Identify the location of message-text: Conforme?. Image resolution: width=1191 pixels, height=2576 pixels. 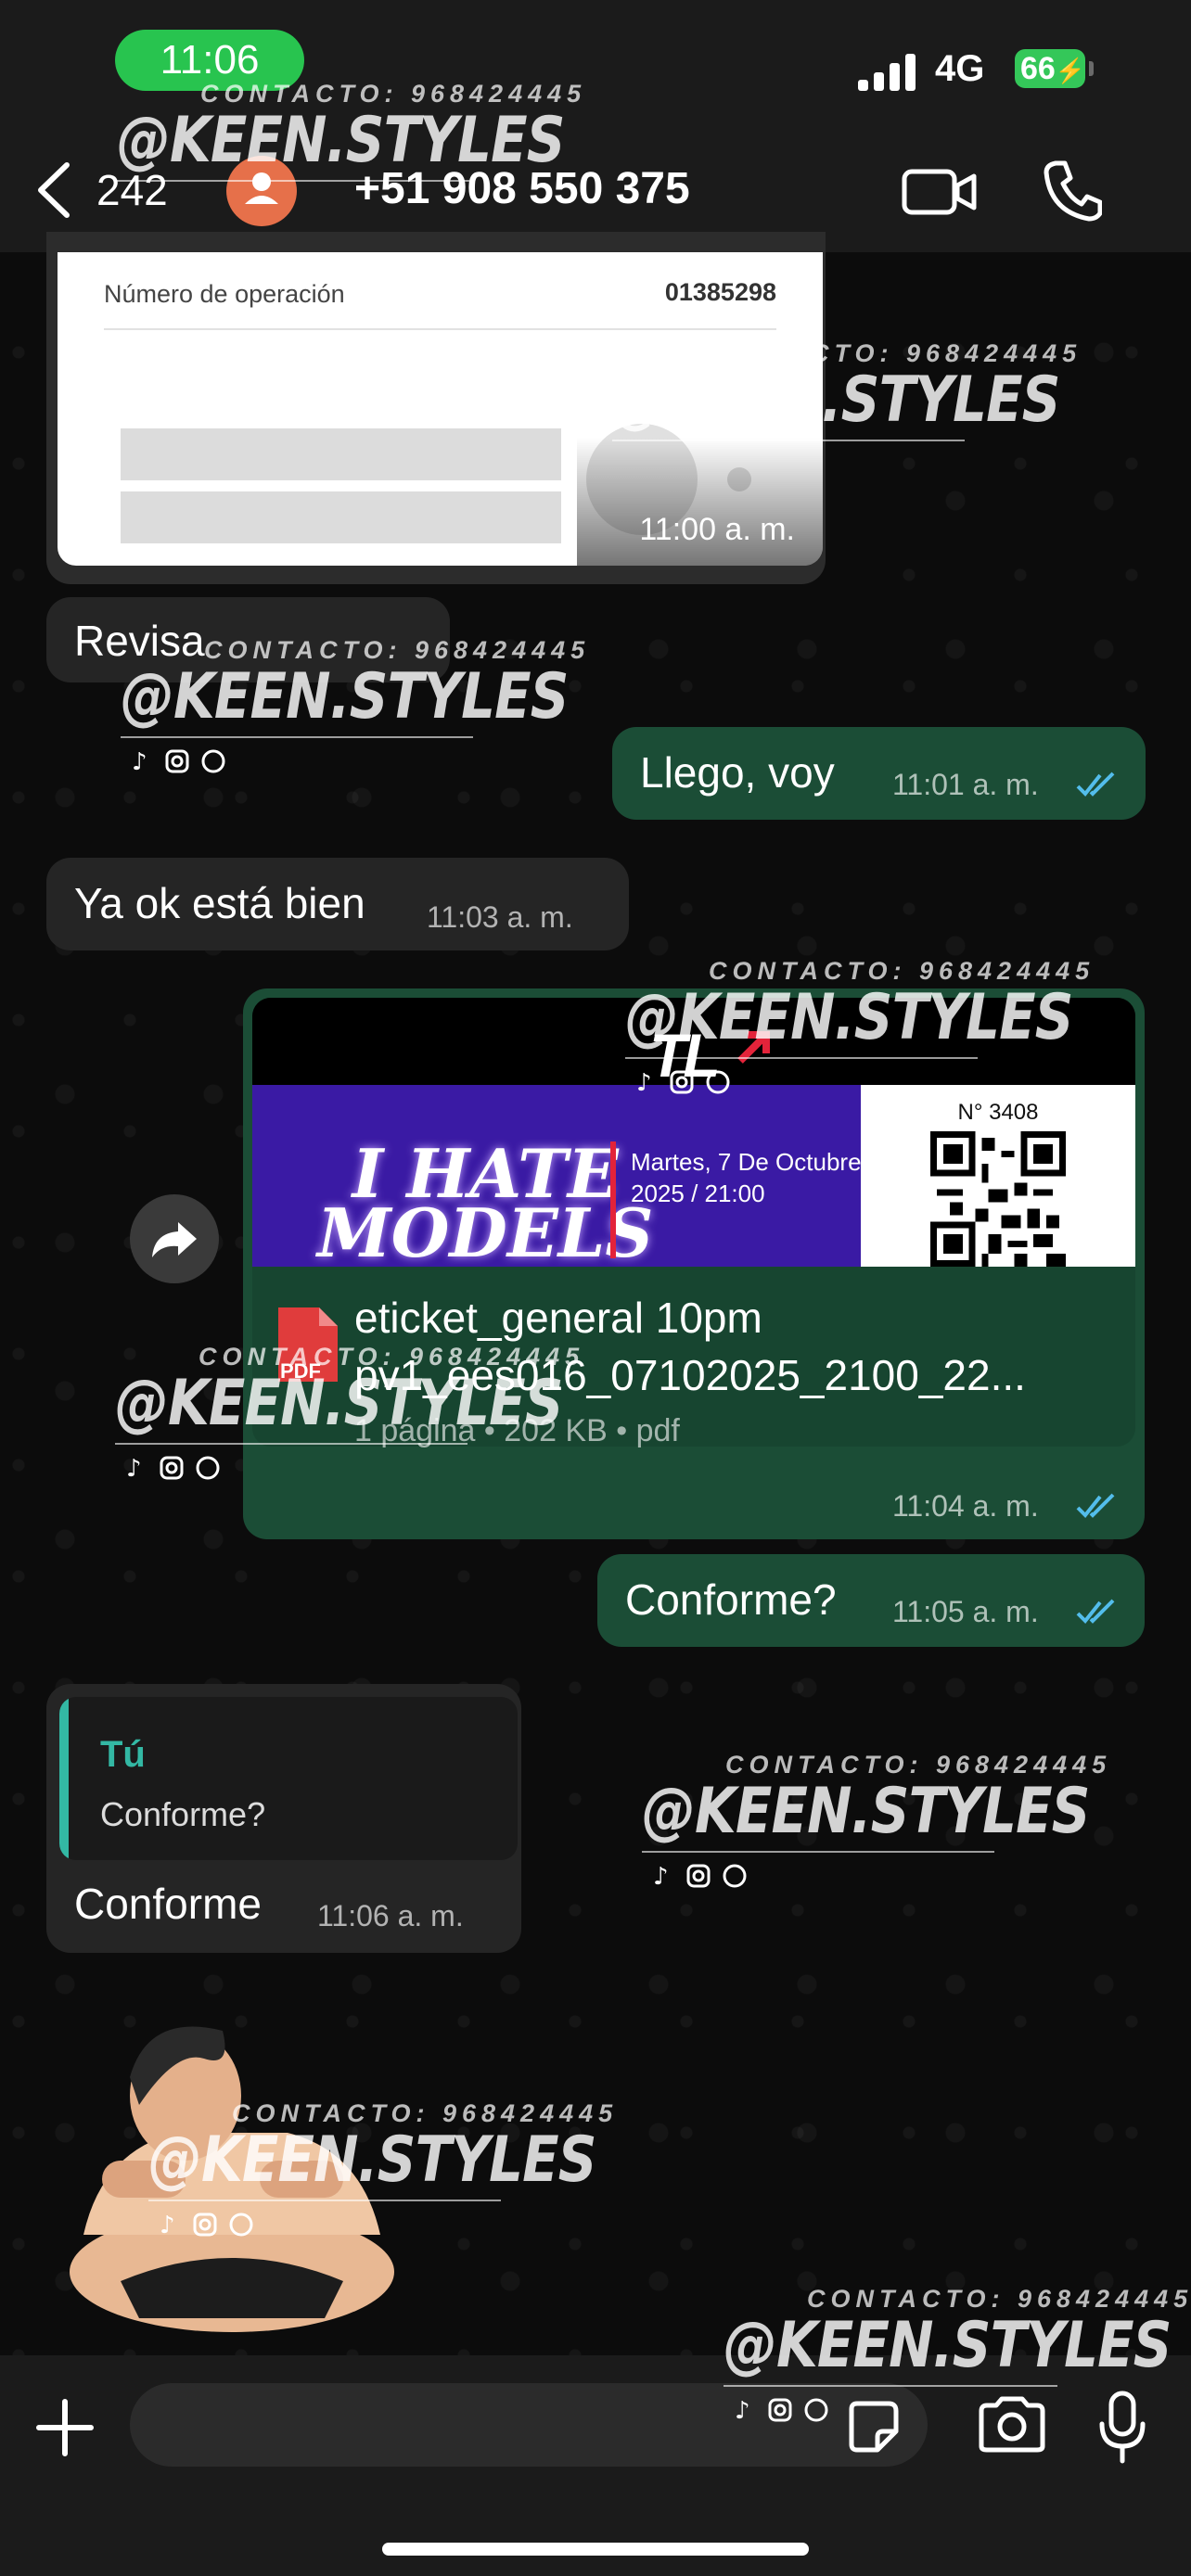
(731, 1599).